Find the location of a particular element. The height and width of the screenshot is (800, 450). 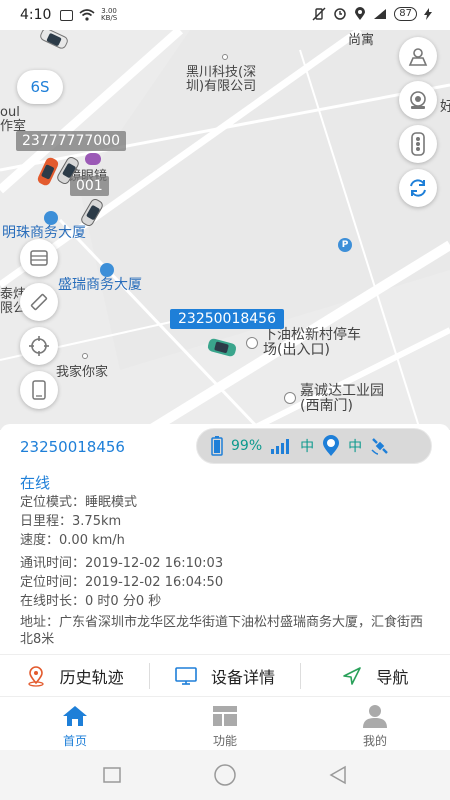

status-time: 4:10 is located at coordinates (36, 15).